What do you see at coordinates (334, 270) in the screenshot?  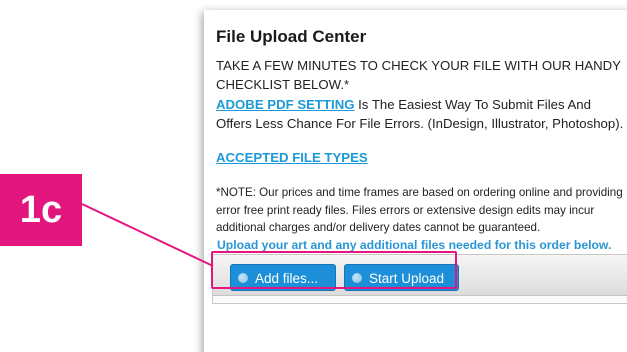 I see `upload-buttons-highlight` at bounding box center [334, 270].